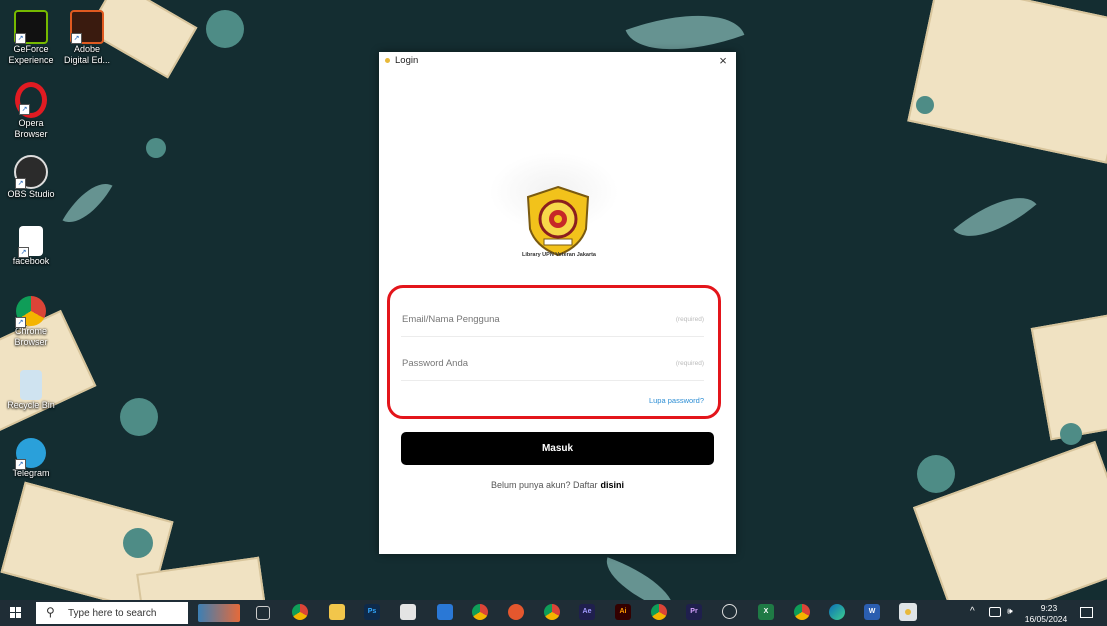 The height and width of the screenshot is (626, 1107). Describe the element at coordinates (31, 336) in the screenshot. I see `desktop-icon-label: Chrome Browser` at that location.